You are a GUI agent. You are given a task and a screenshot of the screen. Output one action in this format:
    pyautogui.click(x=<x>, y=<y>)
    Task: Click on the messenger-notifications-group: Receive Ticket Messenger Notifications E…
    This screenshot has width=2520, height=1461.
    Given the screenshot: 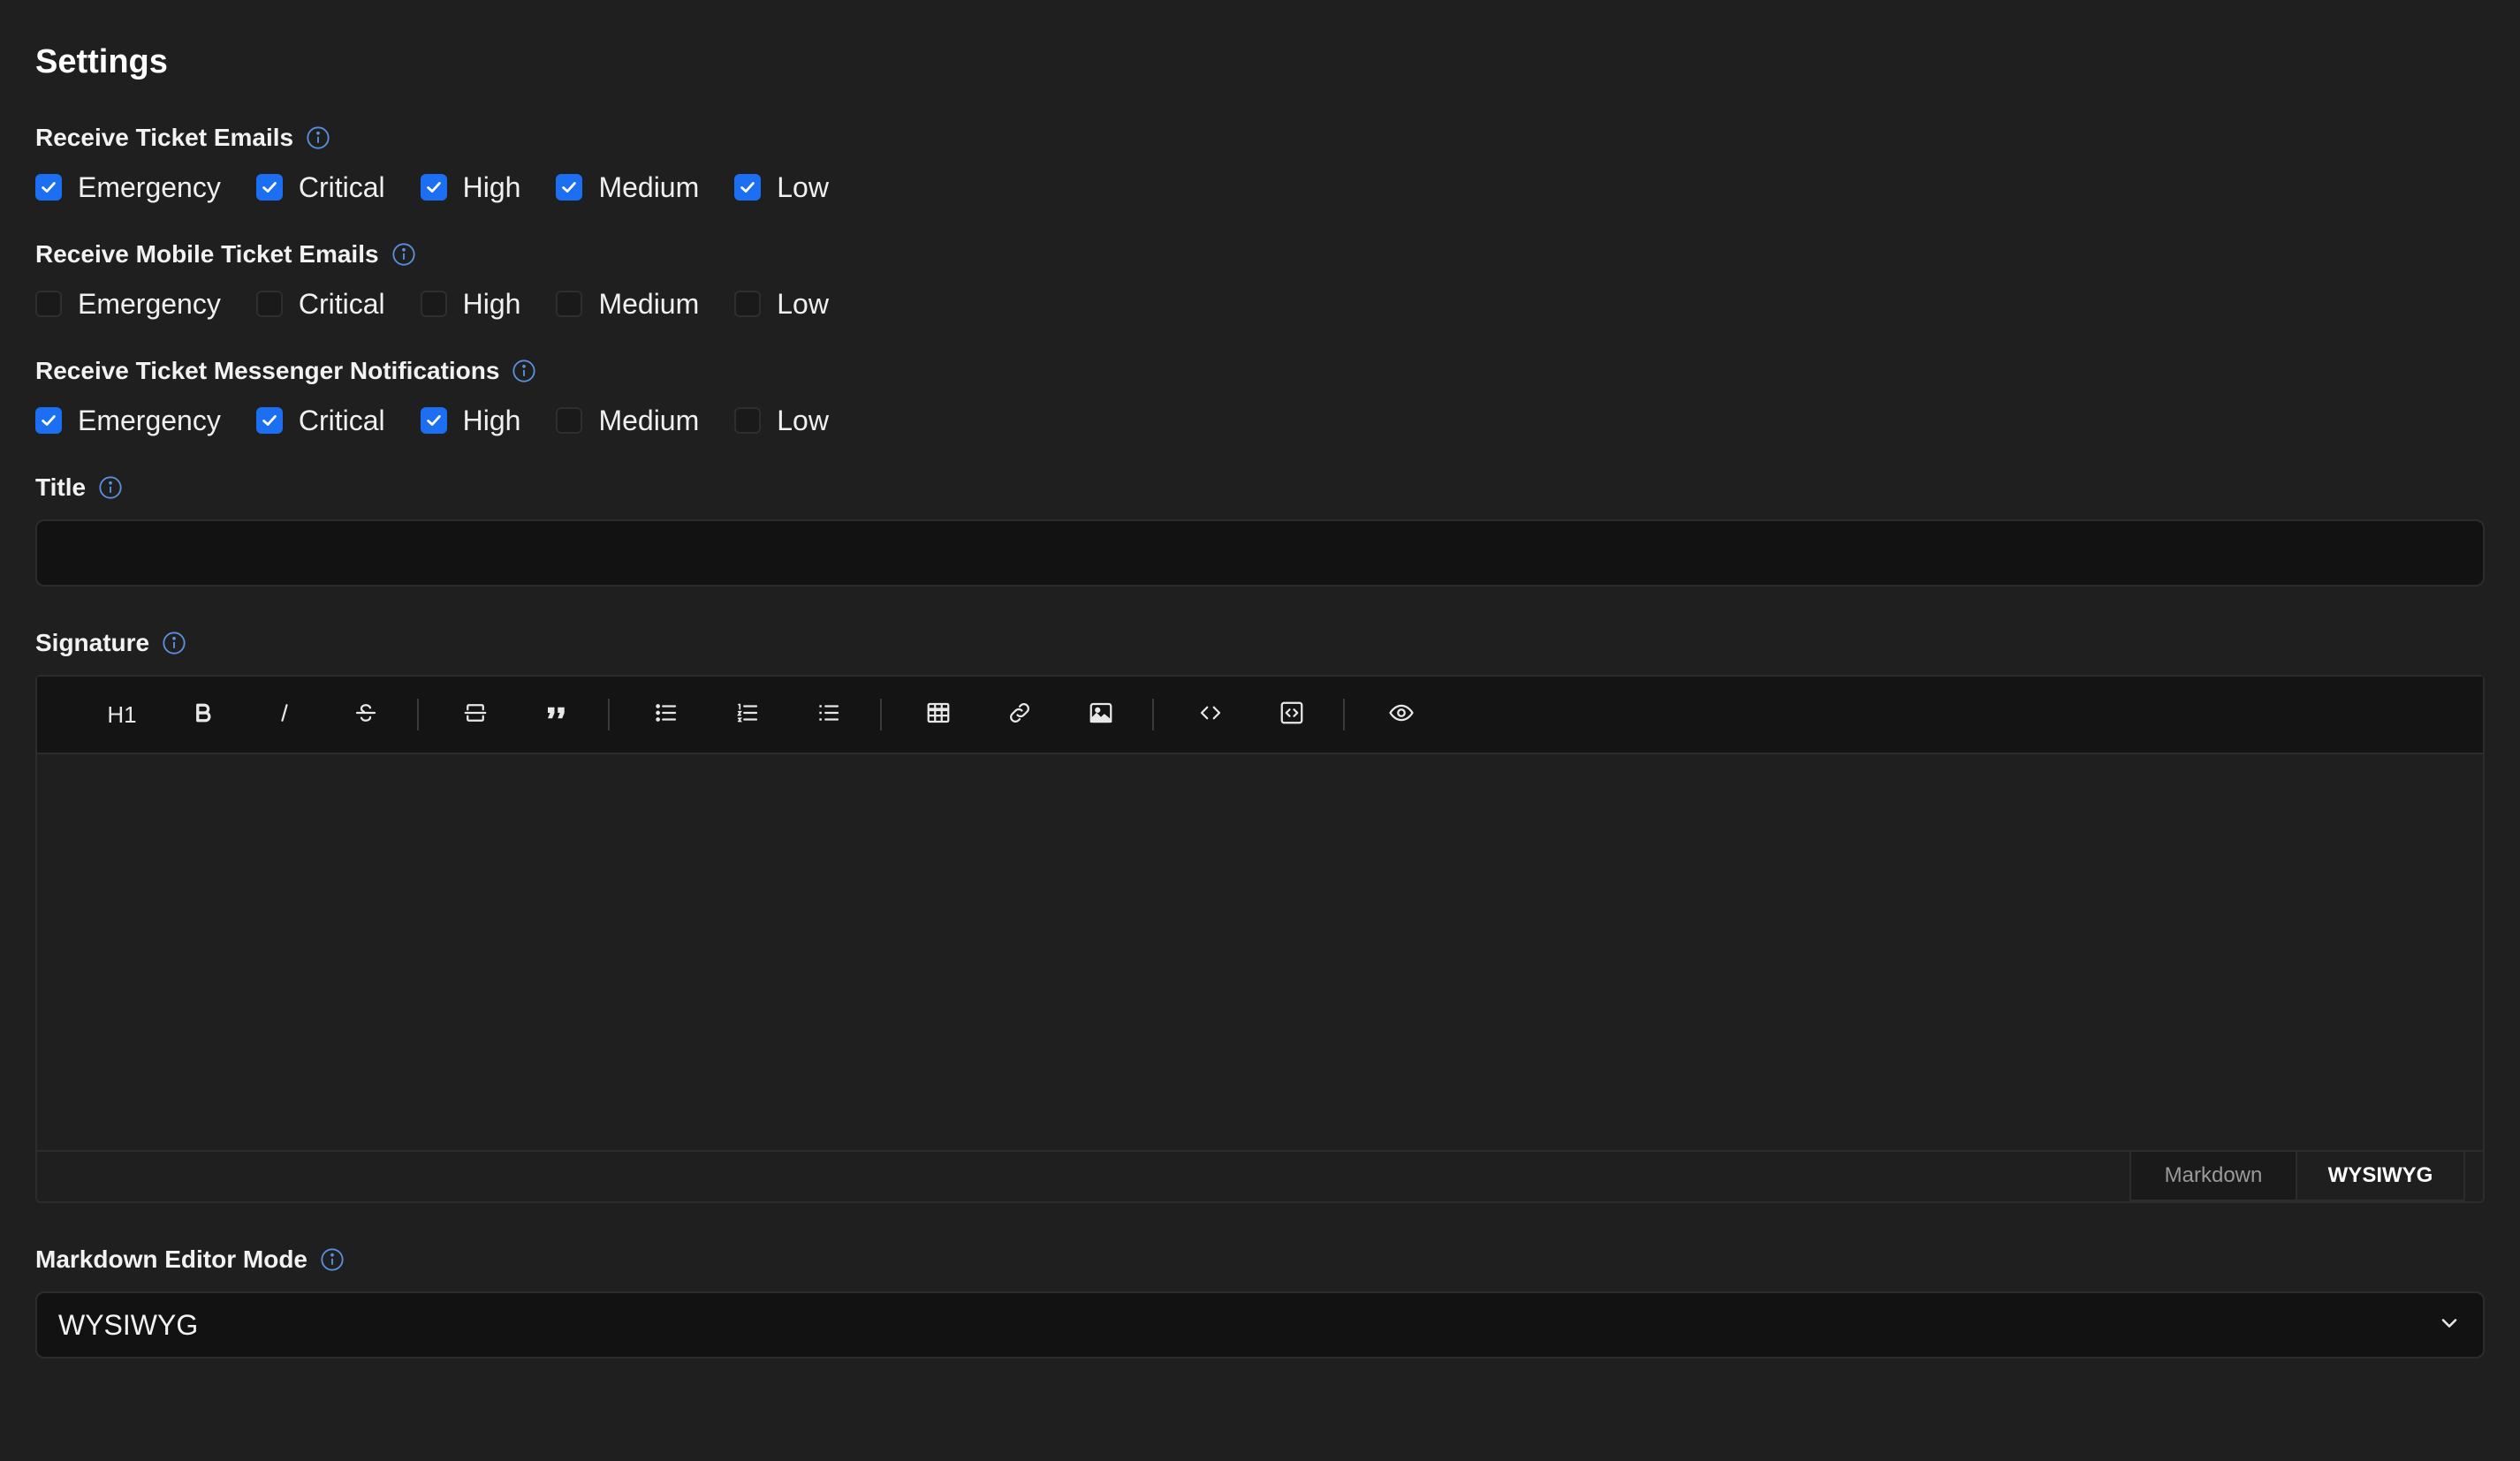 What is the action you would take?
    pyautogui.click(x=1260, y=398)
    